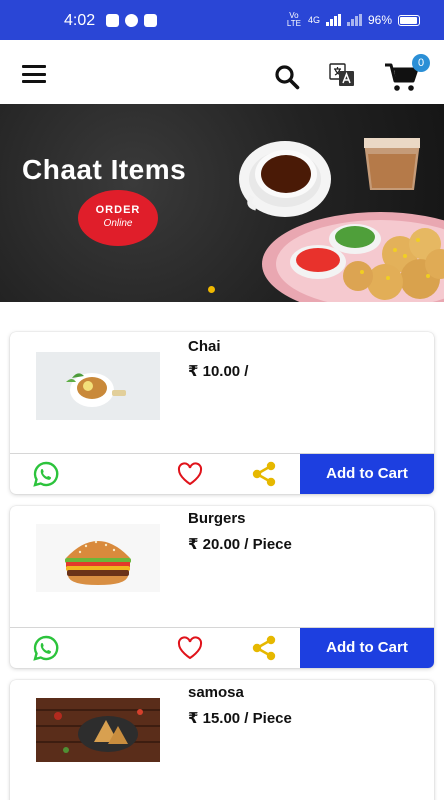 This screenshot has width=444, height=800. Describe the element at coordinates (204, 346) in the screenshot. I see `product-name: Chai` at that location.